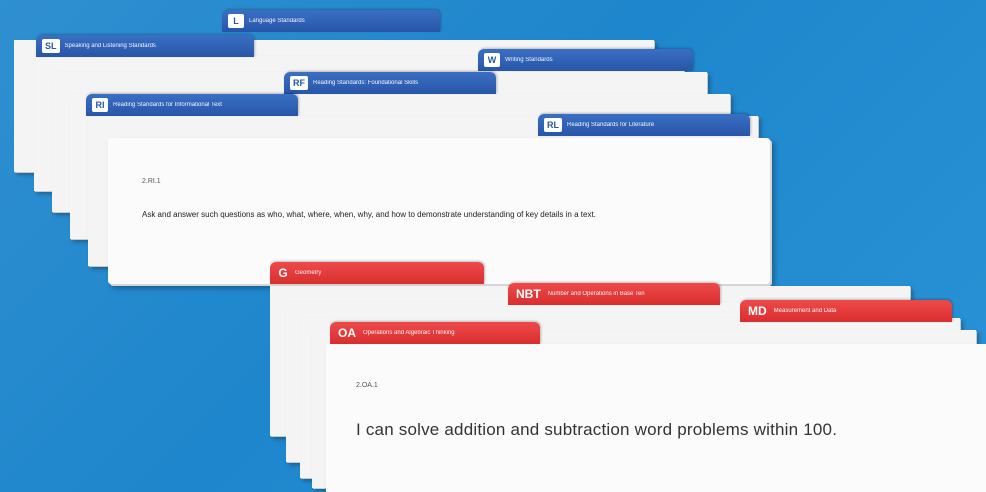 The width and height of the screenshot is (986, 492). What do you see at coordinates (347, 333) in the screenshot?
I see `tab-abbr: OA` at bounding box center [347, 333].